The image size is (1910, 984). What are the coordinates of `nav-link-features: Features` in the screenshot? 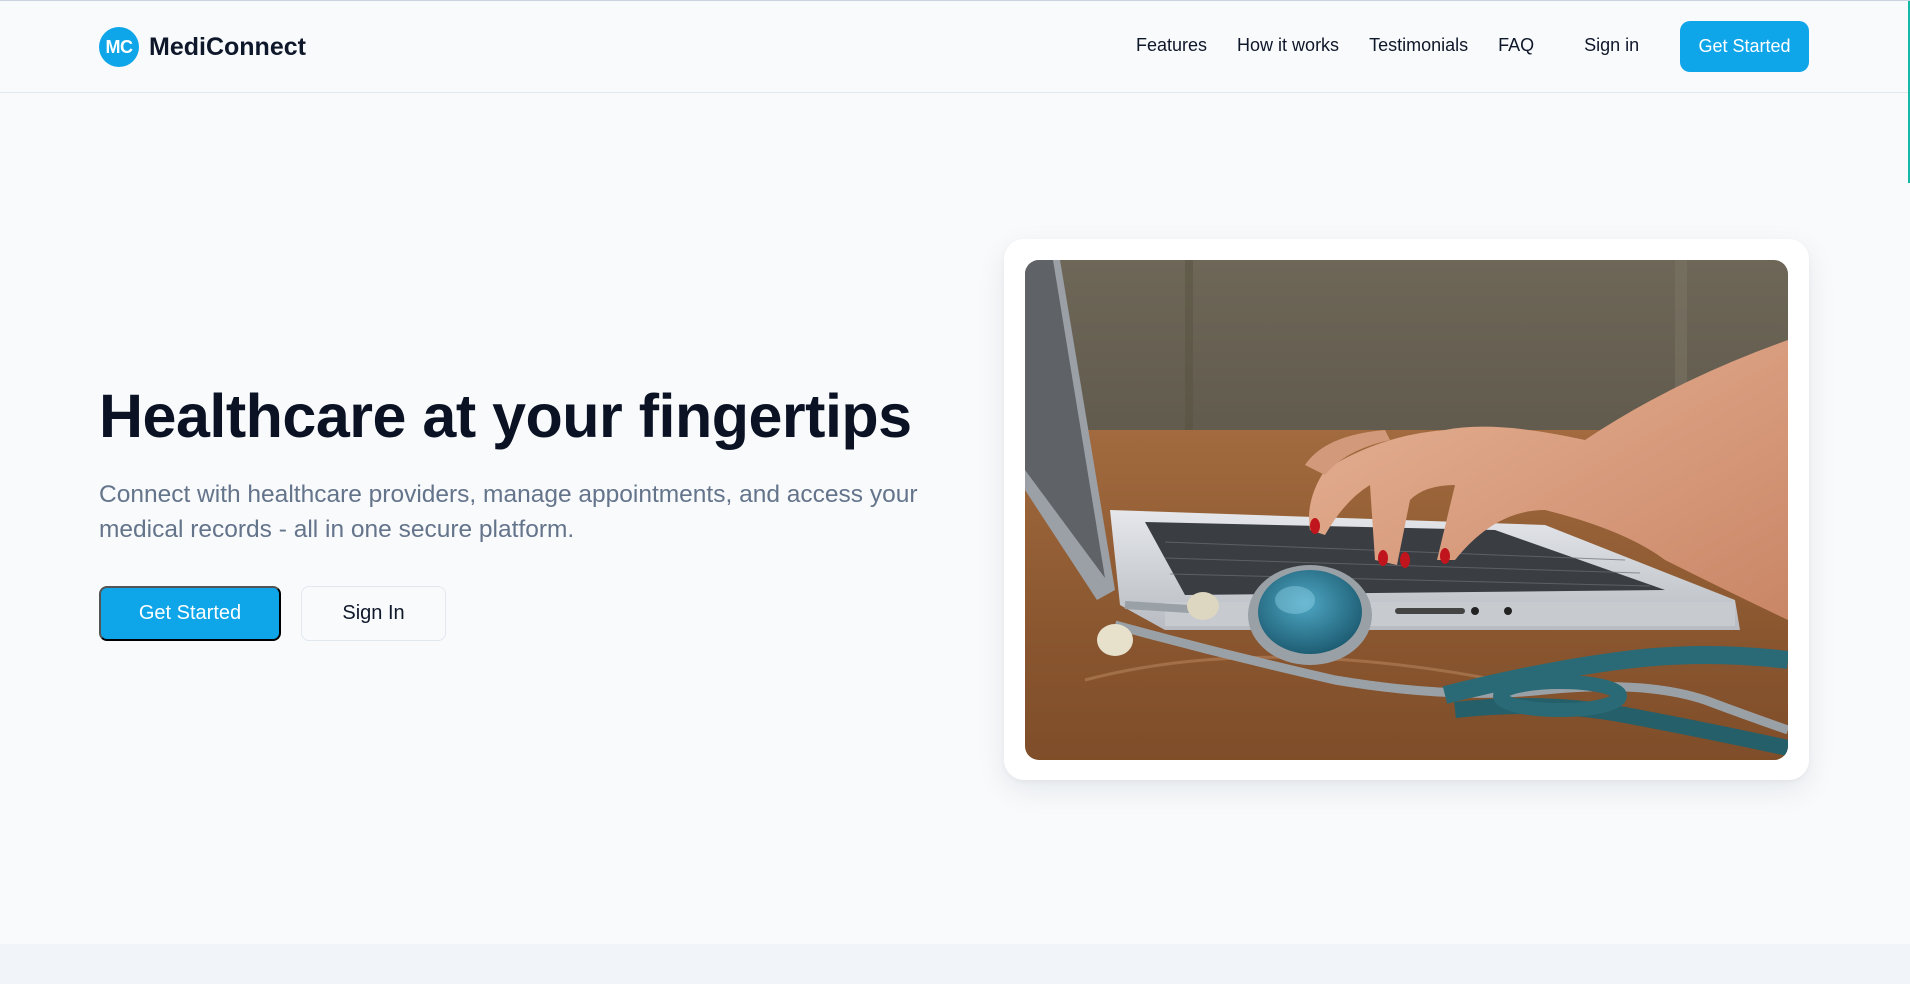 It's located at (1171, 45).